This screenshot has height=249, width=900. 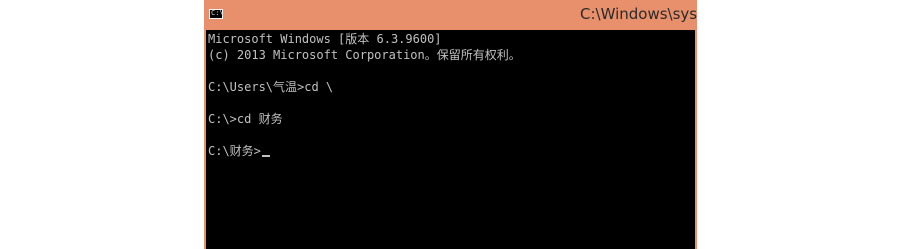 What do you see at coordinates (265, 156) in the screenshot?
I see `text-cursor` at bounding box center [265, 156].